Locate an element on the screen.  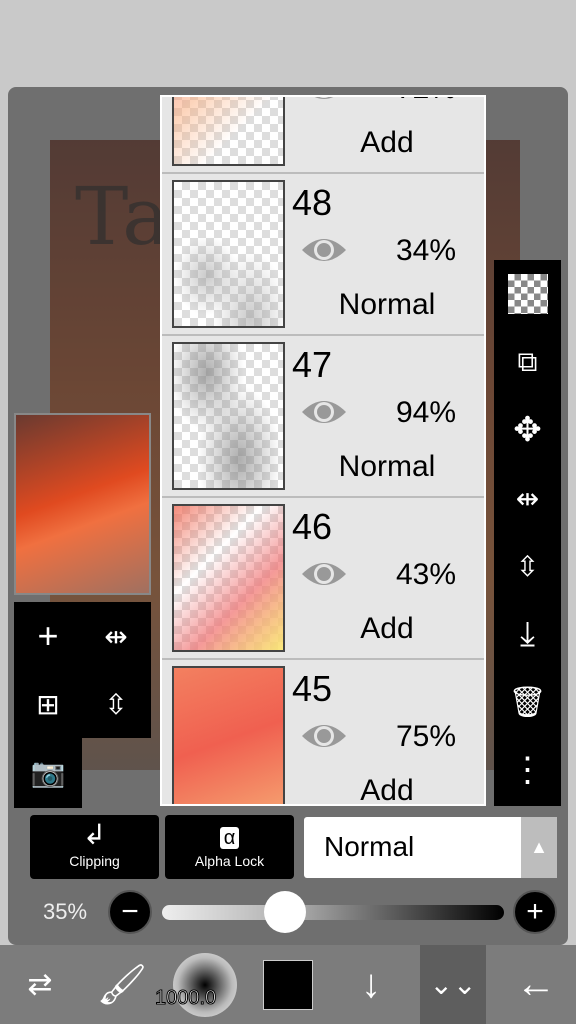
canvas-text: Ta is located at coordinates (122, 216).